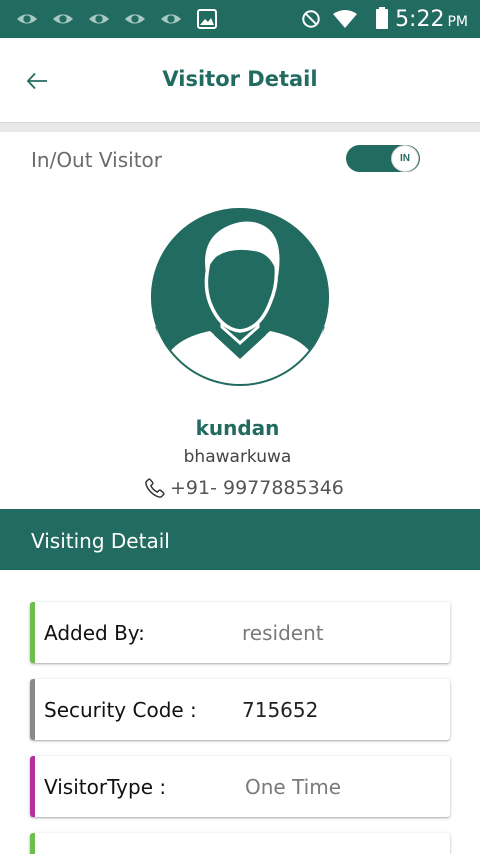  I want to click on section-title: Visiting Detail, so click(100, 541).